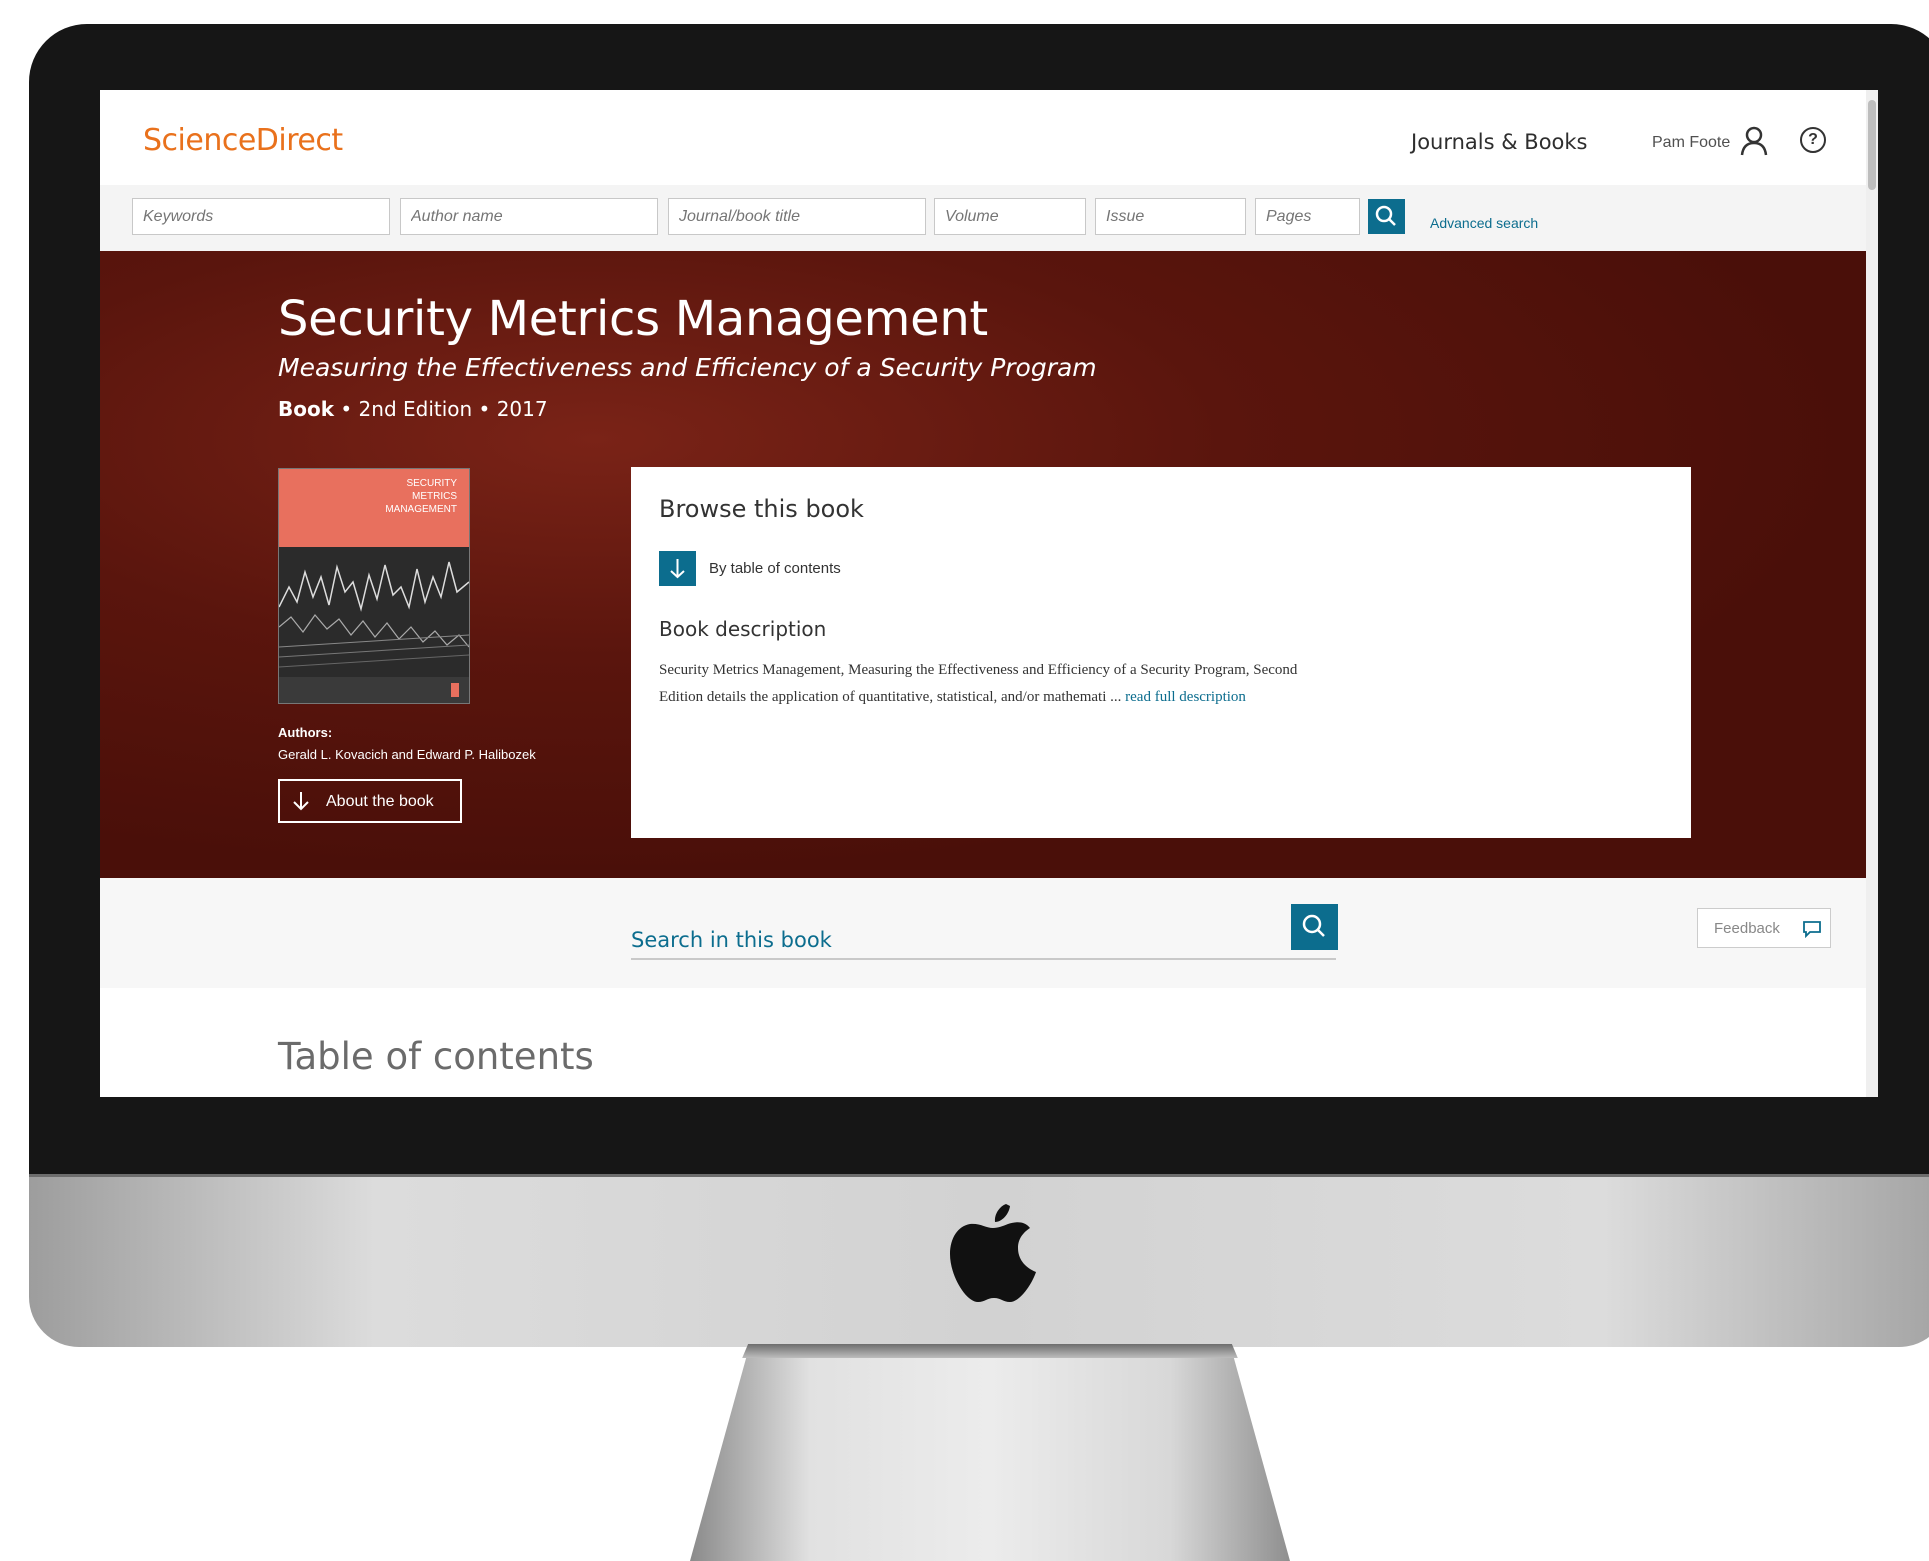  Describe the element at coordinates (431, 483) in the screenshot. I see `cover-title-line: SECURITY` at that location.